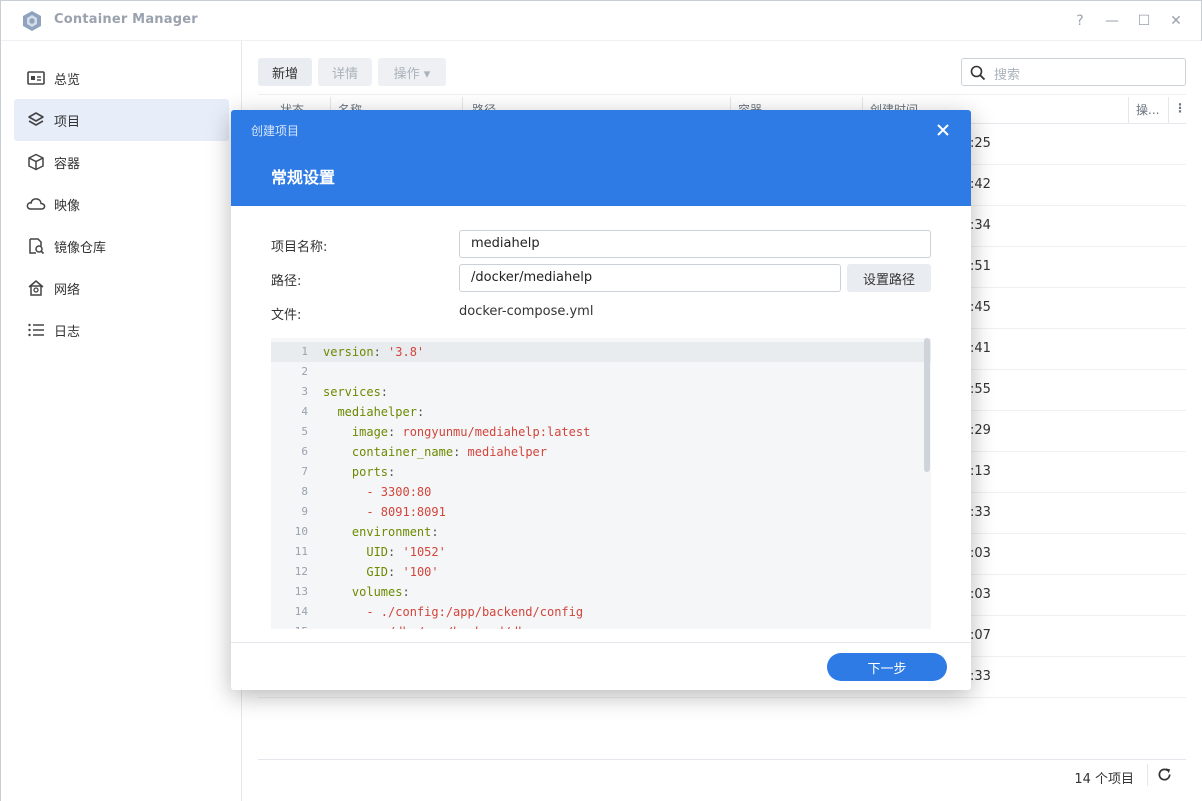  Describe the element at coordinates (348, 352) in the screenshot. I see `yaml-key: version` at that location.